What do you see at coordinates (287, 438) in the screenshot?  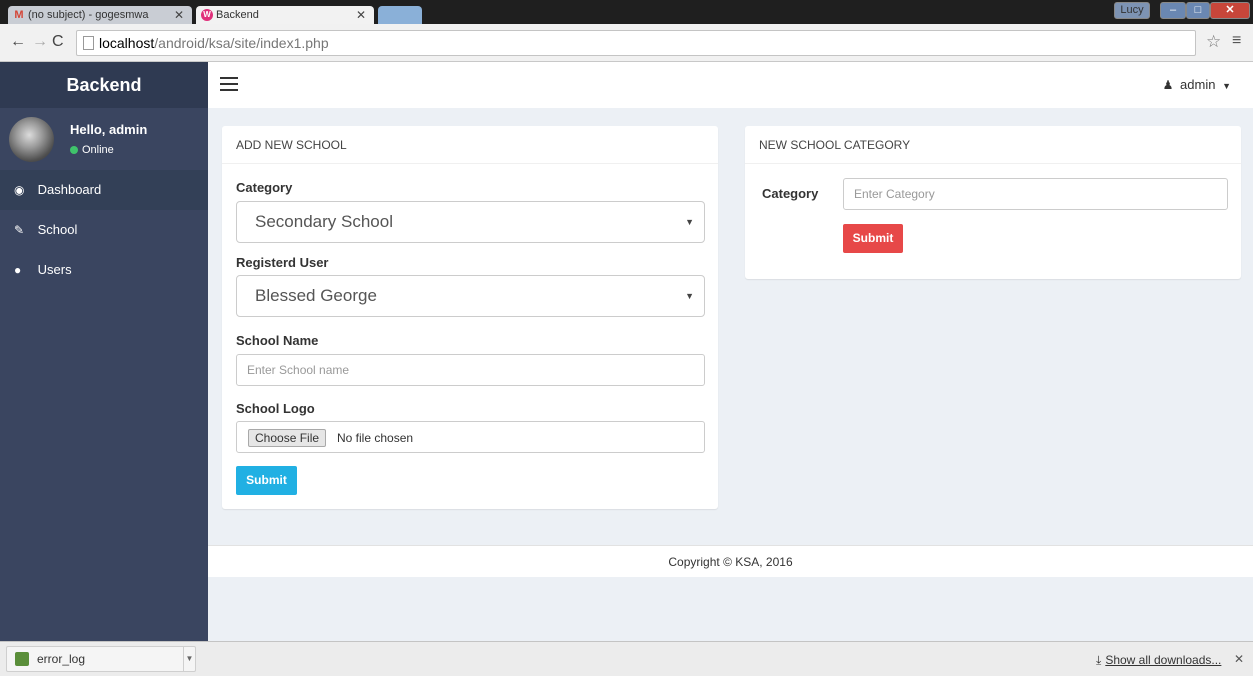 I see `choose-file-button: Choose File` at bounding box center [287, 438].